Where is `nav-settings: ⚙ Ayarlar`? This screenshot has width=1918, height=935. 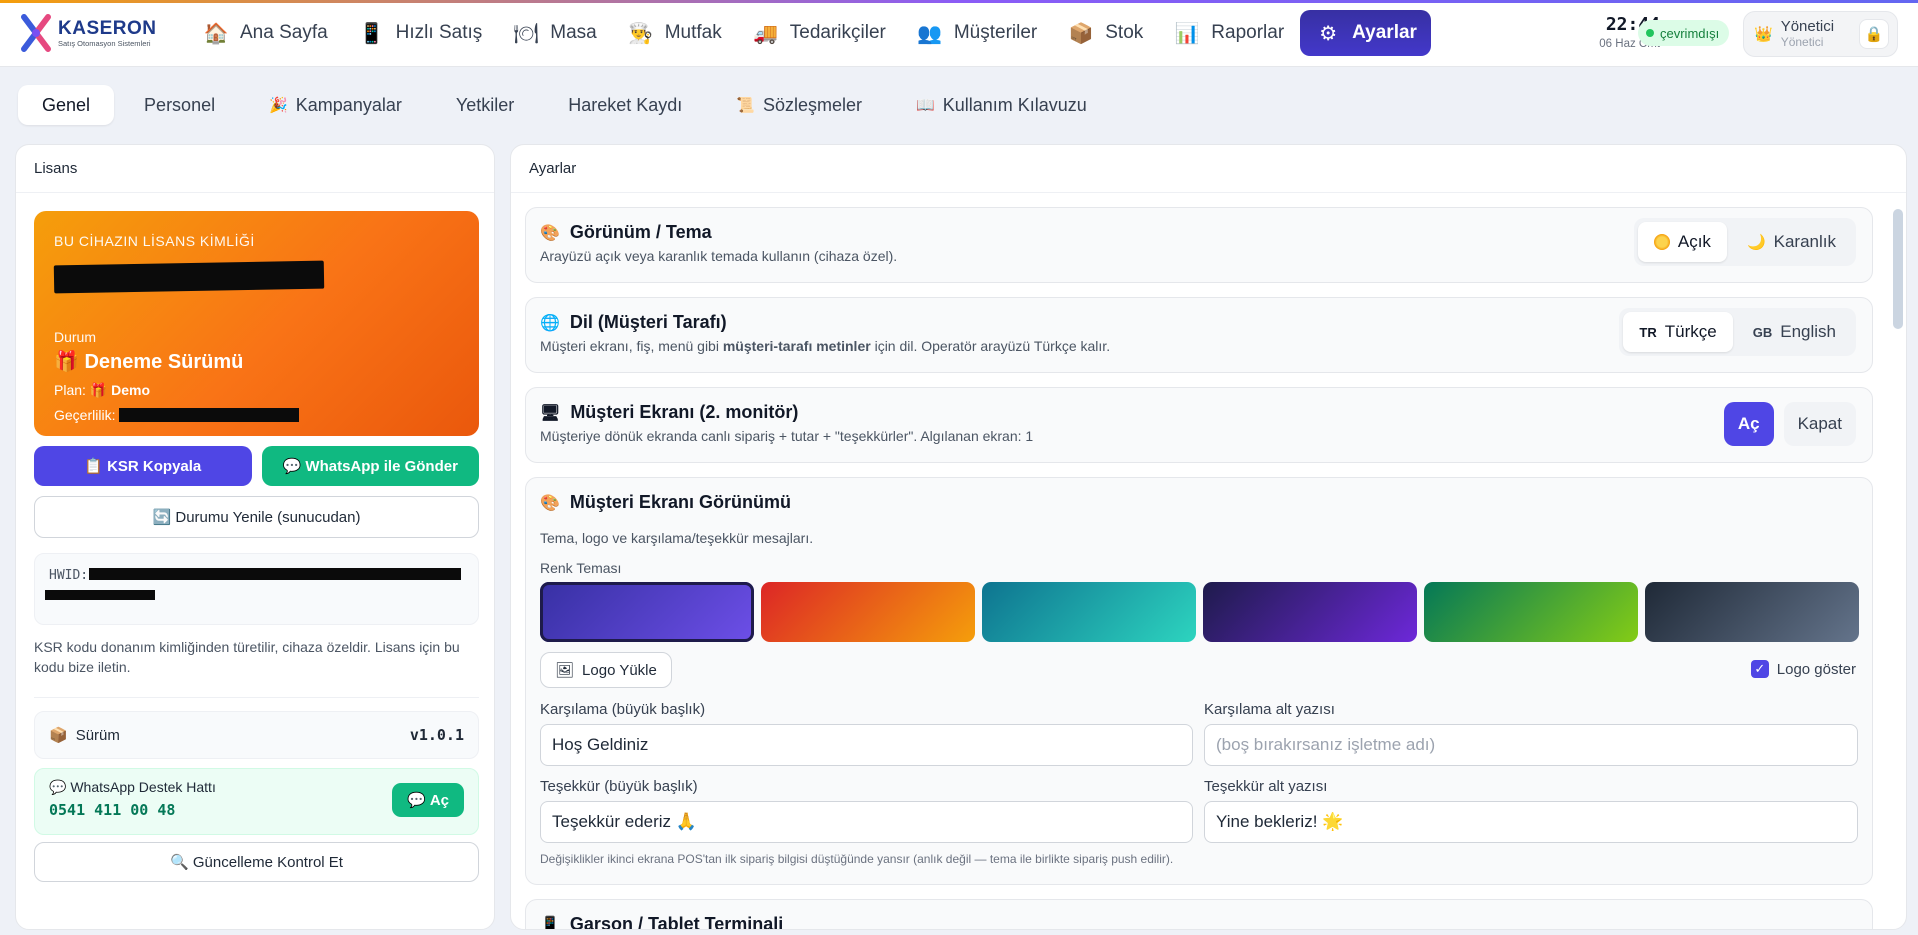
nav-settings: ⚙ Ayarlar is located at coordinates (1365, 33).